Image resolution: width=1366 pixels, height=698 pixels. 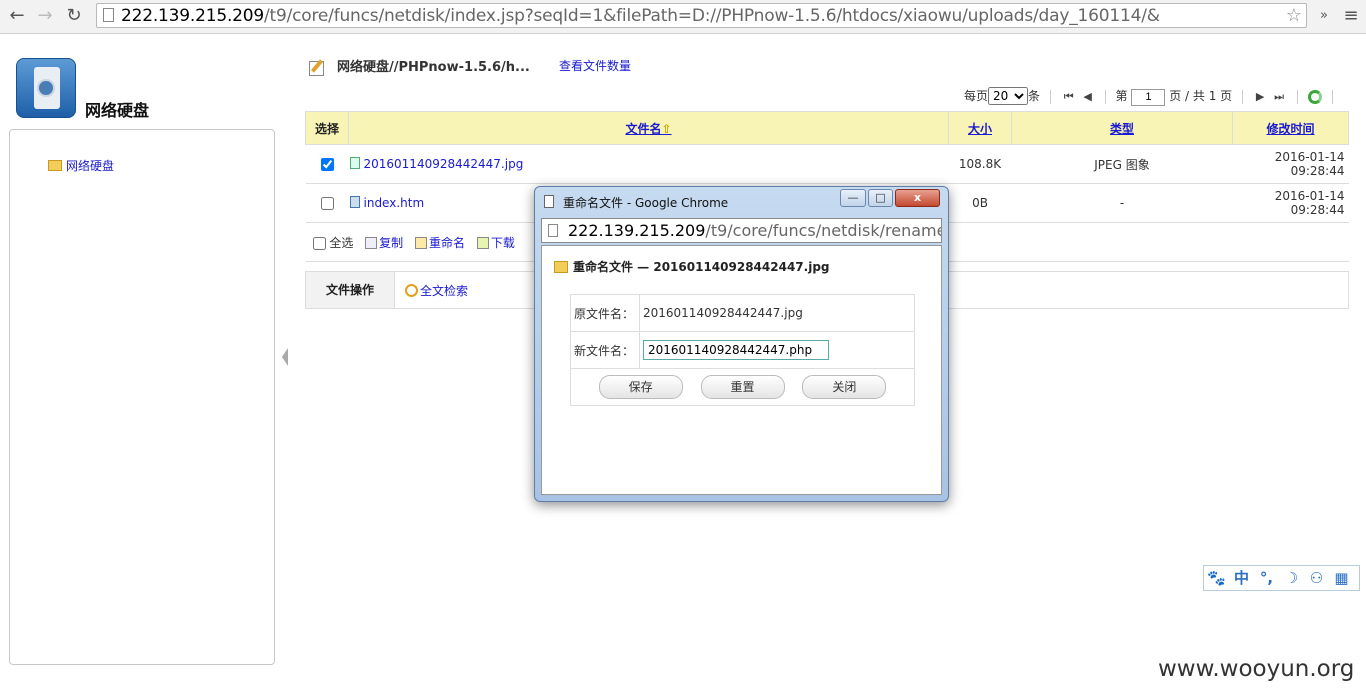 What do you see at coordinates (444, 291) in the screenshot?
I see `fulltext-search-link: 全文检索` at bounding box center [444, 291].